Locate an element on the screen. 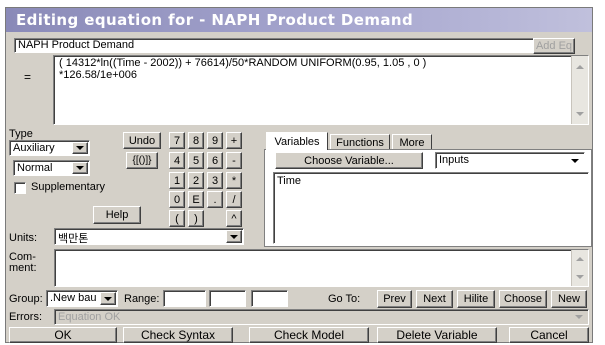 The image size is (605, 345). ok-button: OK is located at coordinates (63, 335).